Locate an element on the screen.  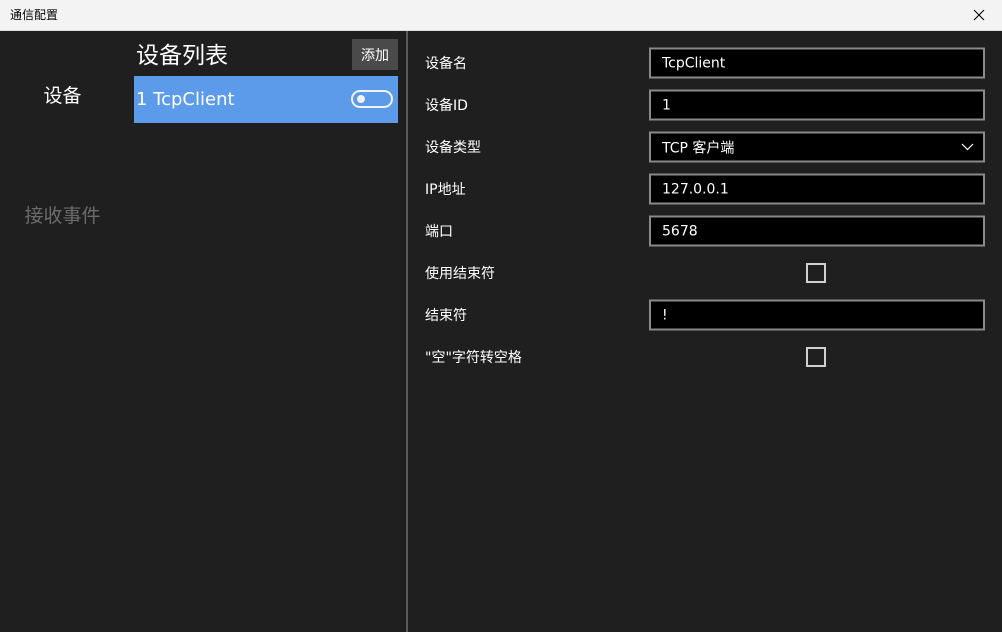
use-terminator-label: 使用结束符 is located at coordinates (460, 274).